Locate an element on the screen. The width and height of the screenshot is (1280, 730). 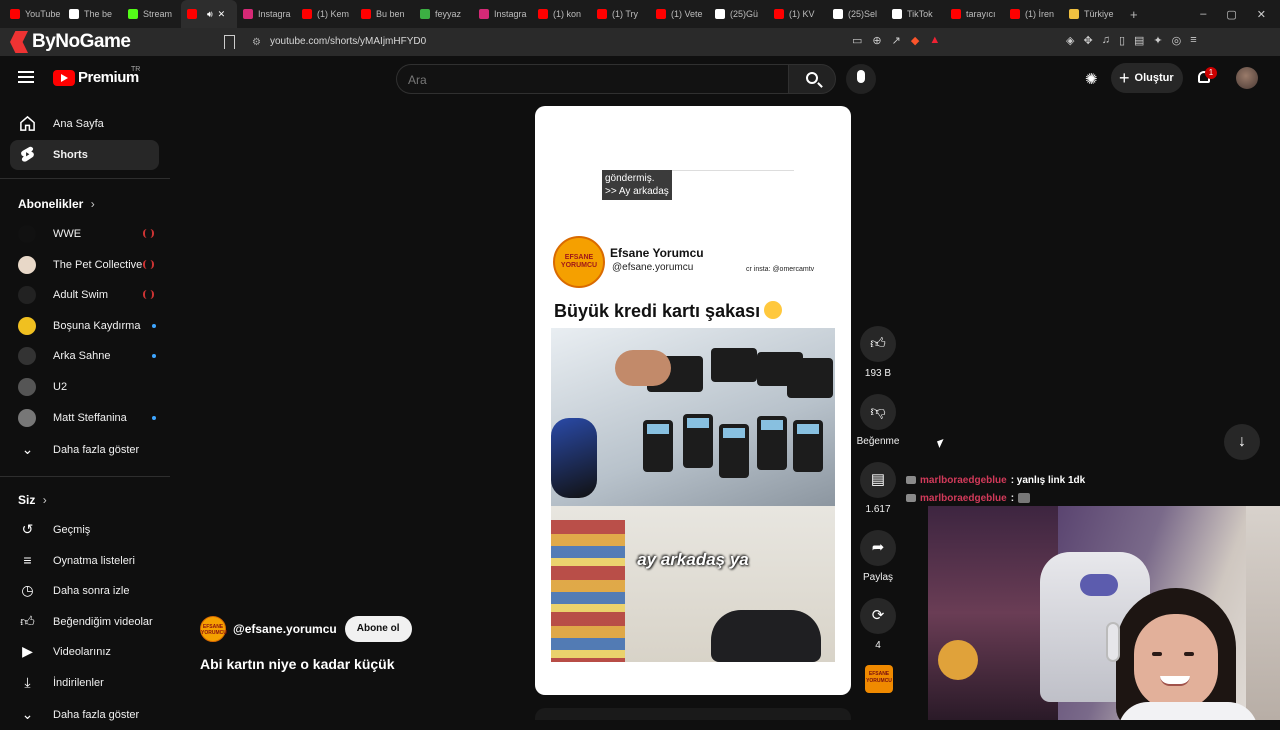
rewards-icon: ▲ is located at coordinates (934, 40).